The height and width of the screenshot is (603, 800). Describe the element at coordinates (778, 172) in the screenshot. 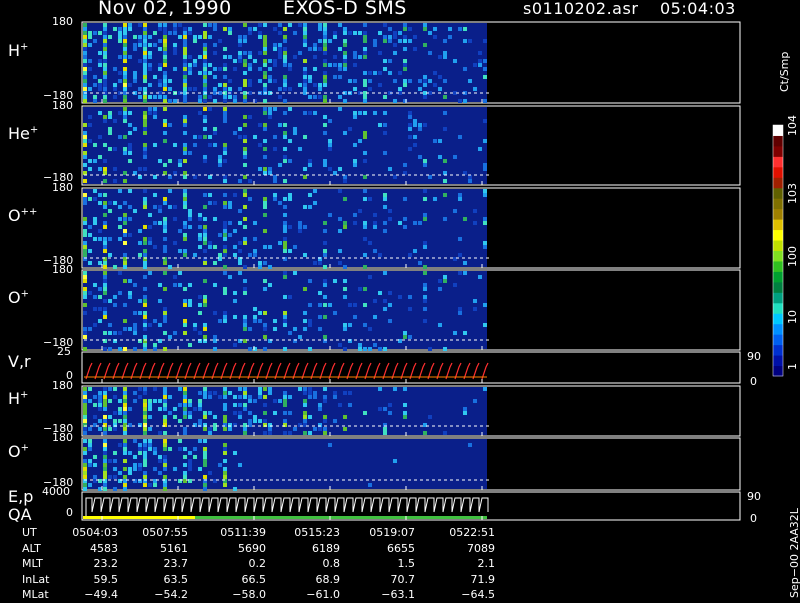

I see `colorbar-segment` at that location.